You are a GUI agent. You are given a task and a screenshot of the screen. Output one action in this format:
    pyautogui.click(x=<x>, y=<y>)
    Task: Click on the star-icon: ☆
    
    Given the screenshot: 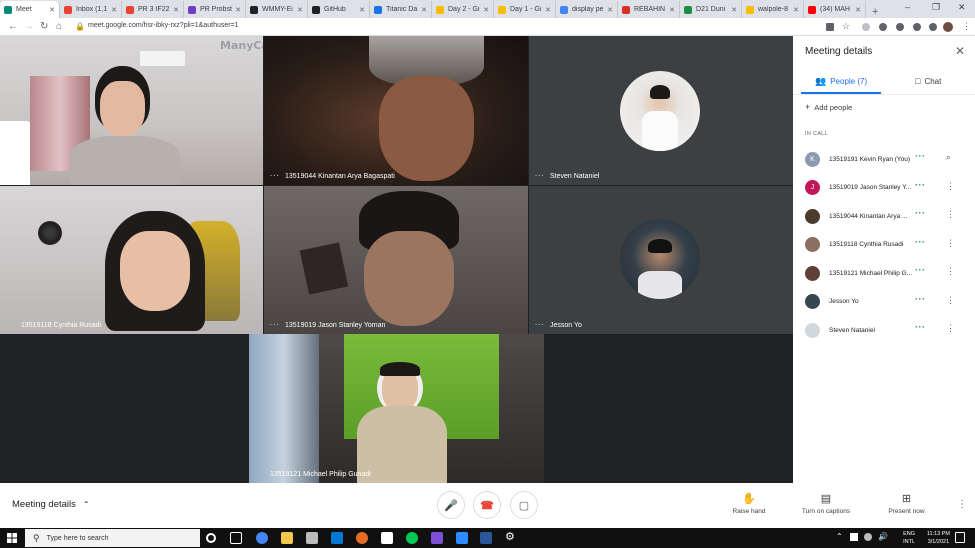 What is the action you would take?
    pyautogui.click(x=846, y=26)
    